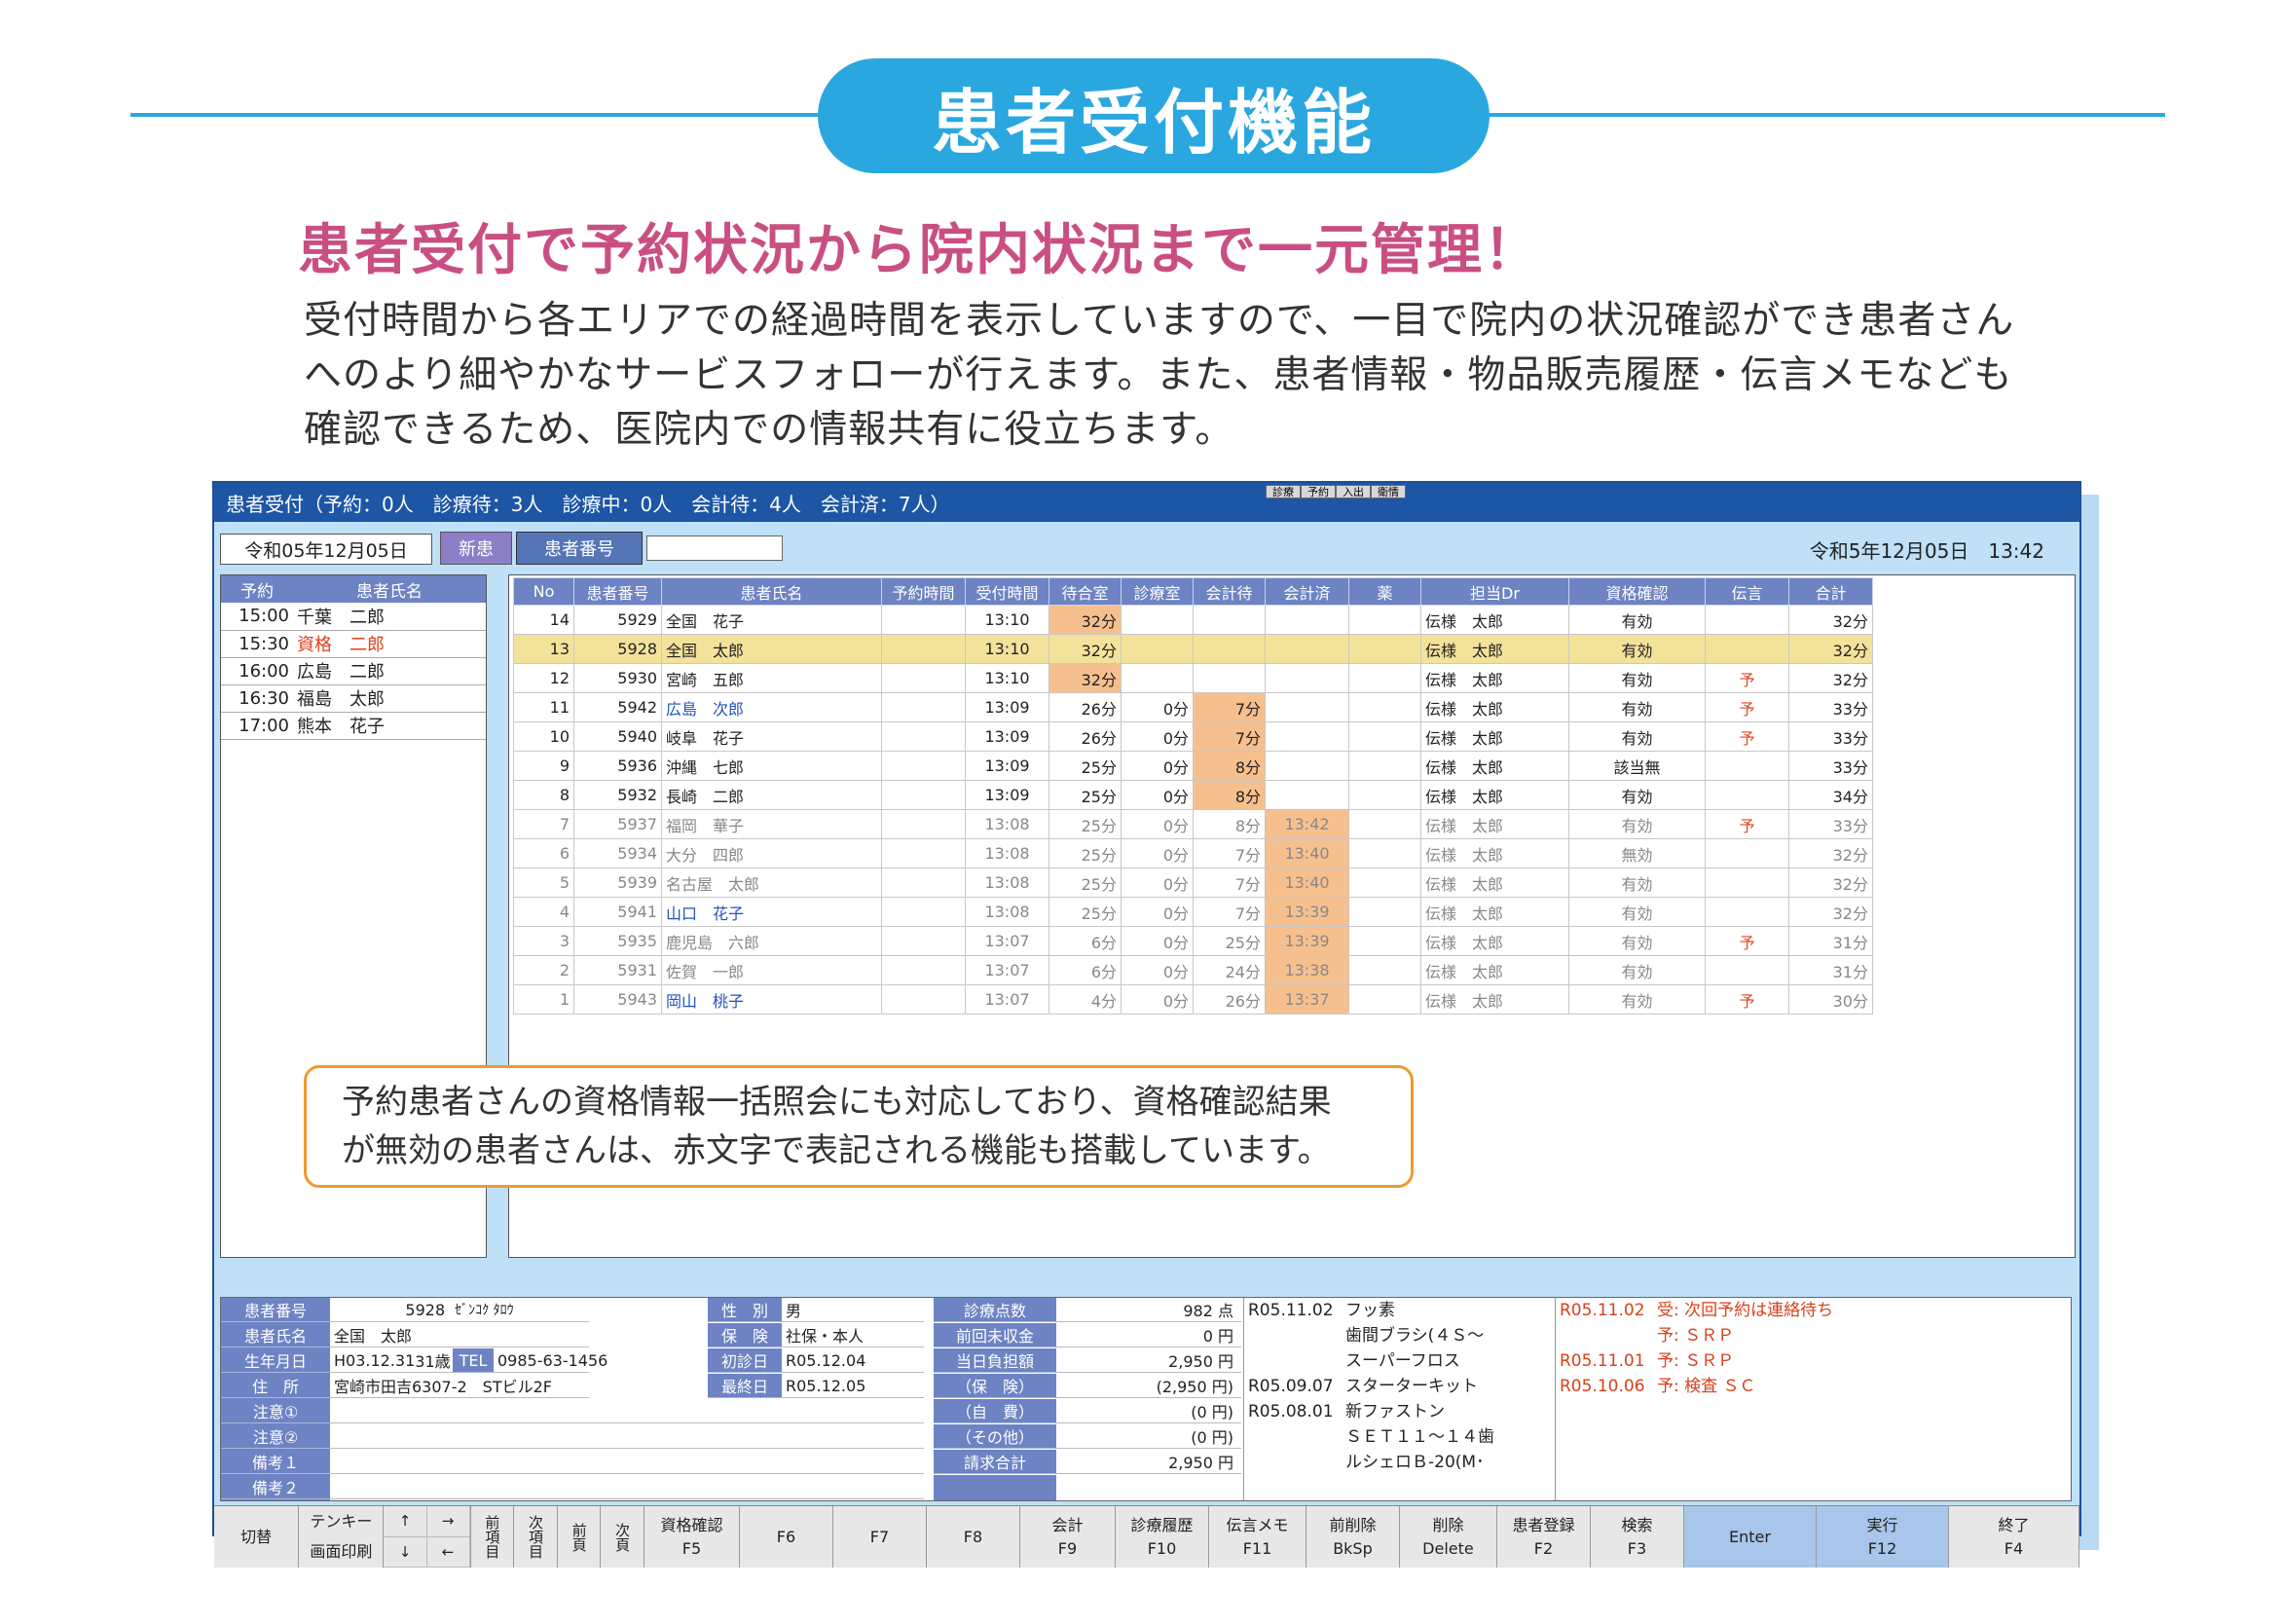 This screenshot has height=1624, width=2281. Describe the element at coordinates (1750, 1537) in the screenshot. I see `function-key: Enter` at that location.